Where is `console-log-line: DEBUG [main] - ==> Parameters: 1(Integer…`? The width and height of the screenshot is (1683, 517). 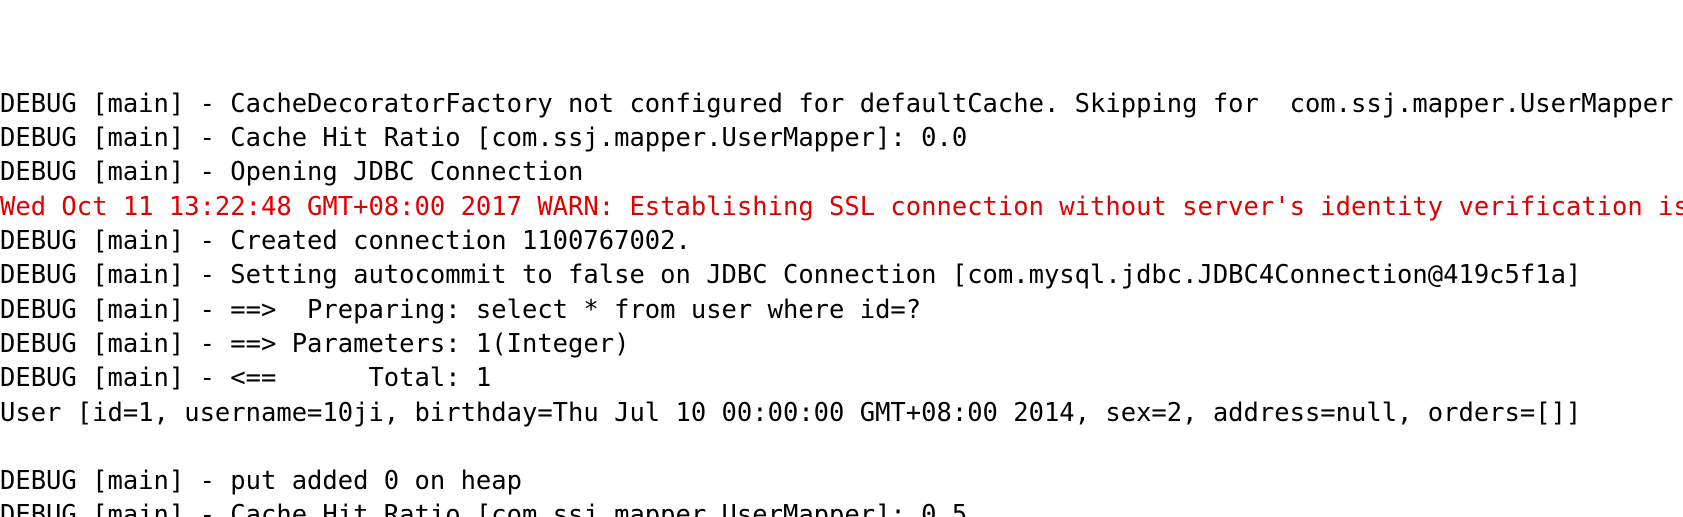 console-log-line: DEBUG [main] - ==> Parameters: 1(Integer… is located at coordinates (315, 343).